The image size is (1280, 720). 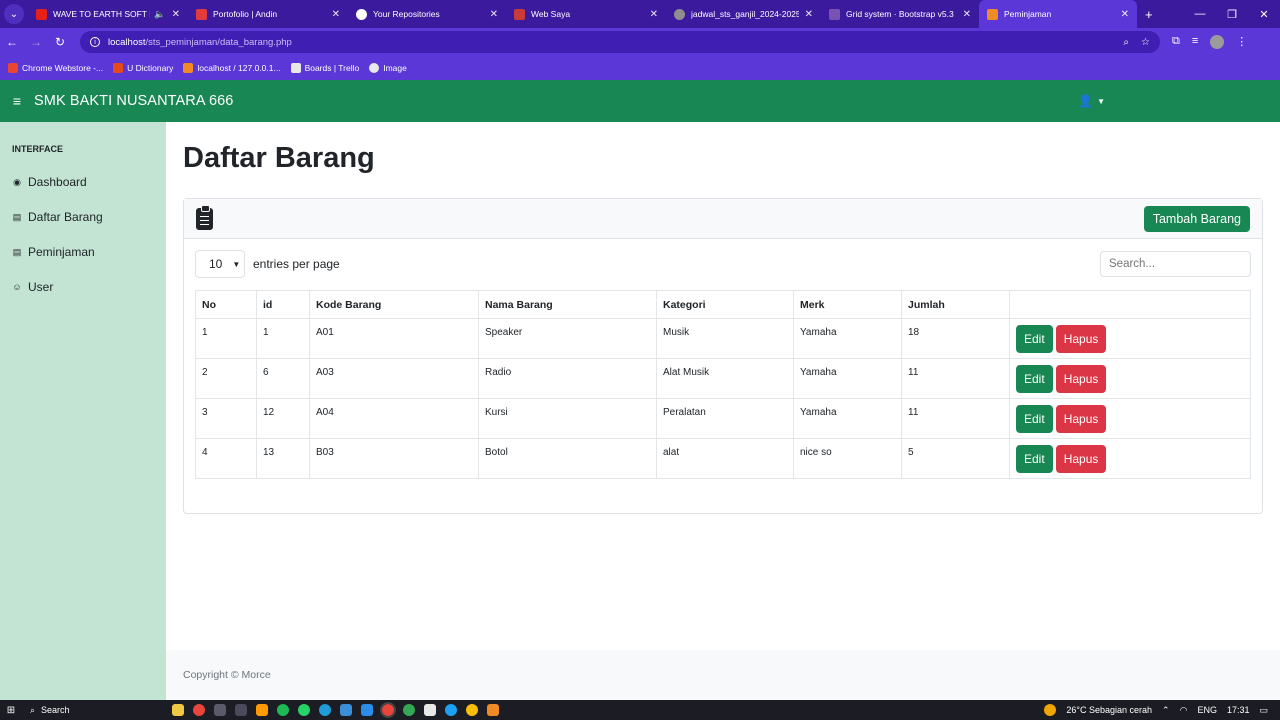 I want to click on browser-tab: Portofolio | Andin ✕, so click(x=268, y=14).